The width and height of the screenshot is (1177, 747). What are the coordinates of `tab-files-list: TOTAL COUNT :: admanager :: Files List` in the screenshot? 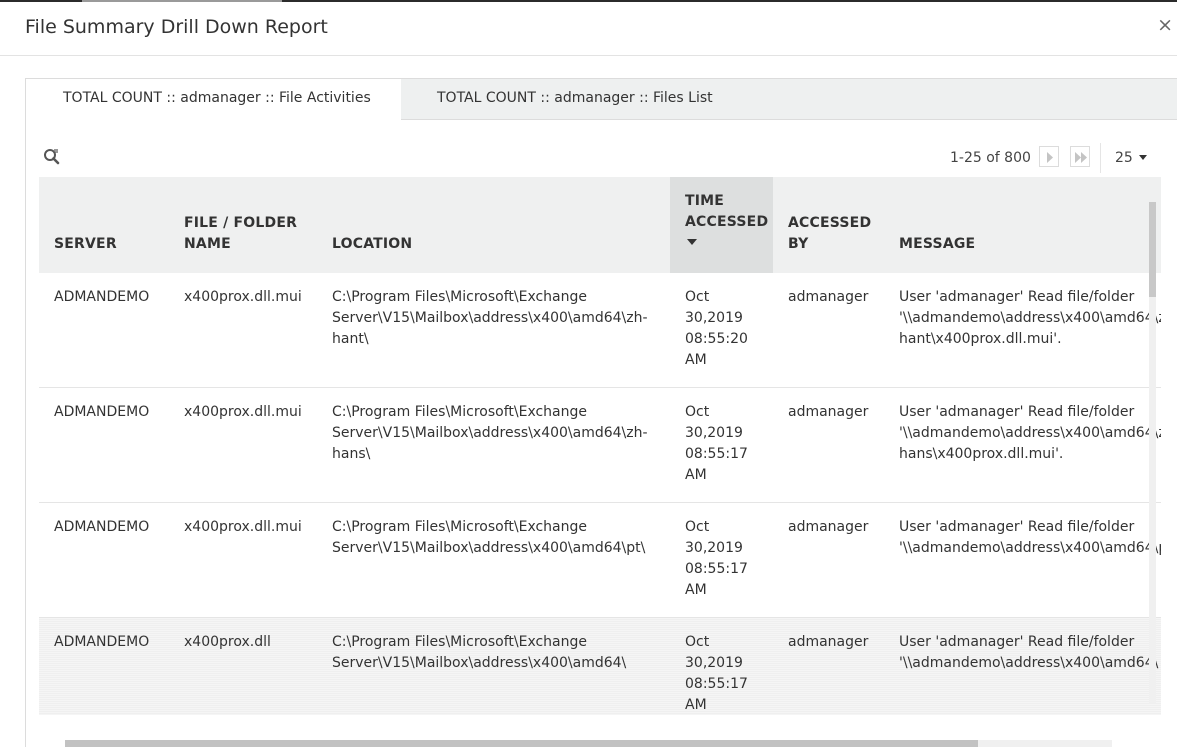 It's located at (575, 99).